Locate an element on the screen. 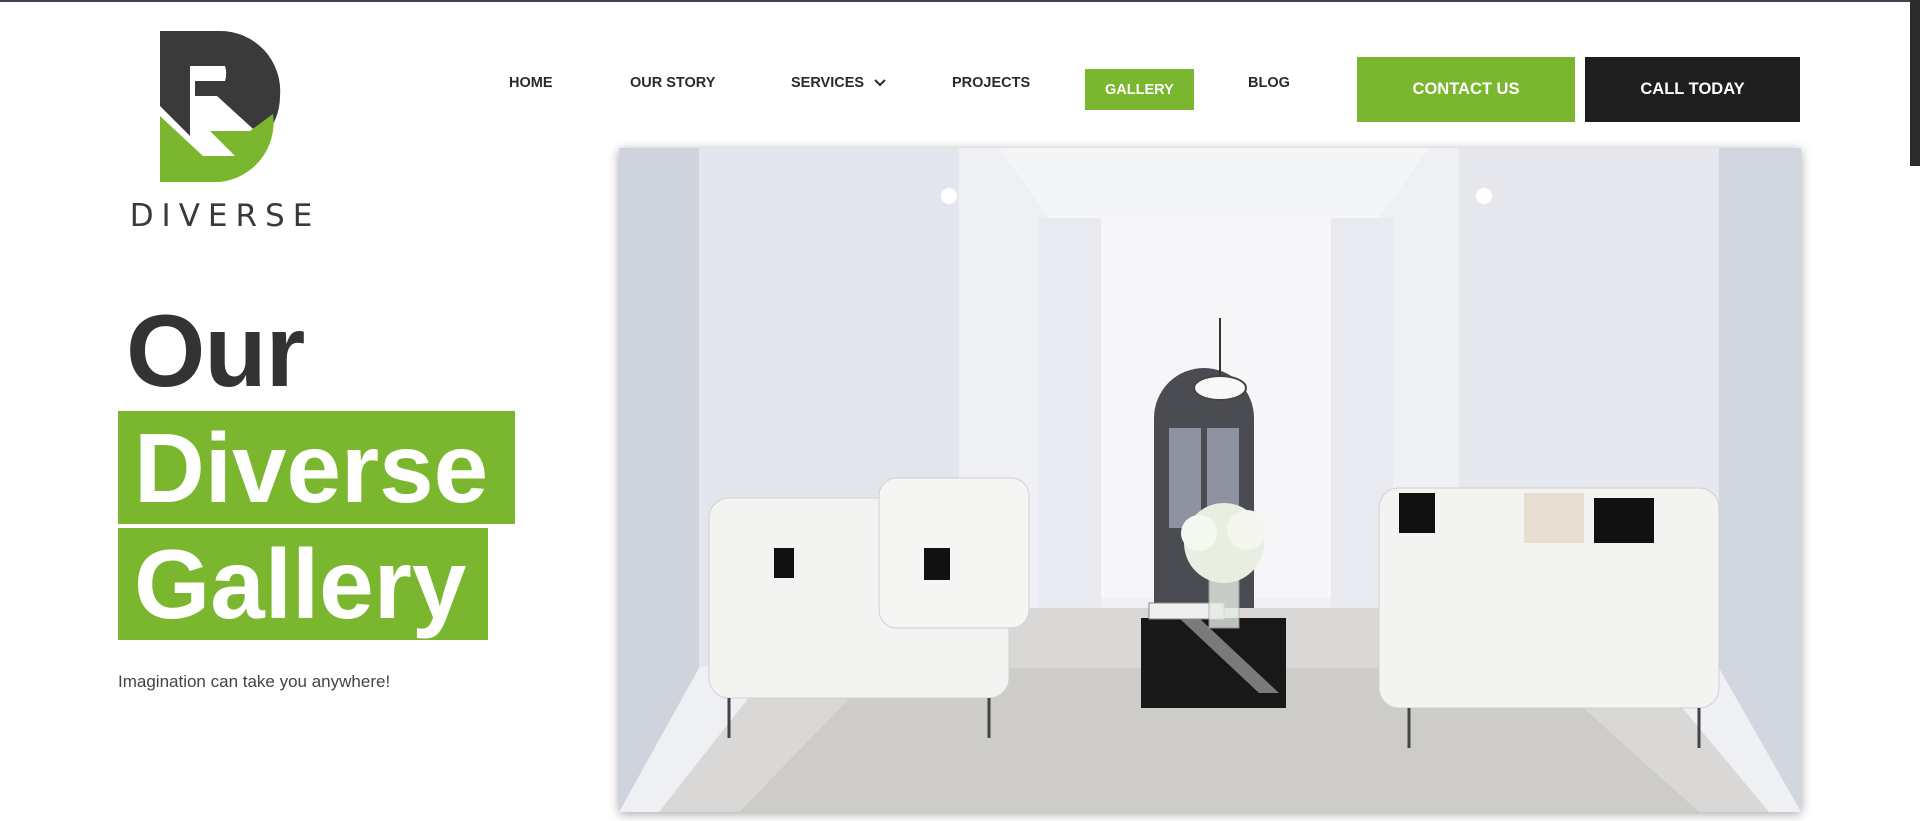  nav-projects: PROJECTS is located at coordinates (991, 82).